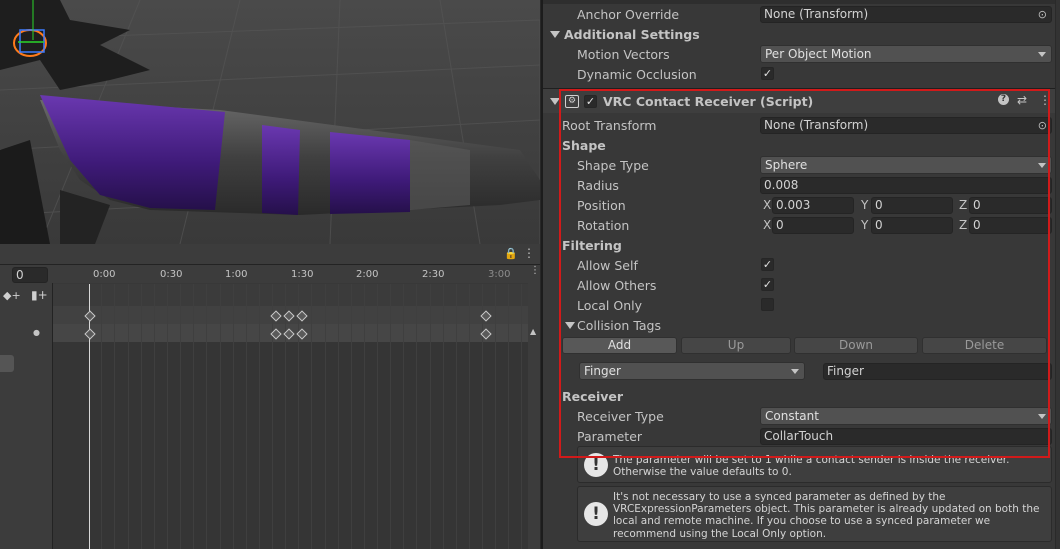 The width and height of the screenshot is (1060, 549). I want to click on tick-label: 2:00, so click(367, 274).